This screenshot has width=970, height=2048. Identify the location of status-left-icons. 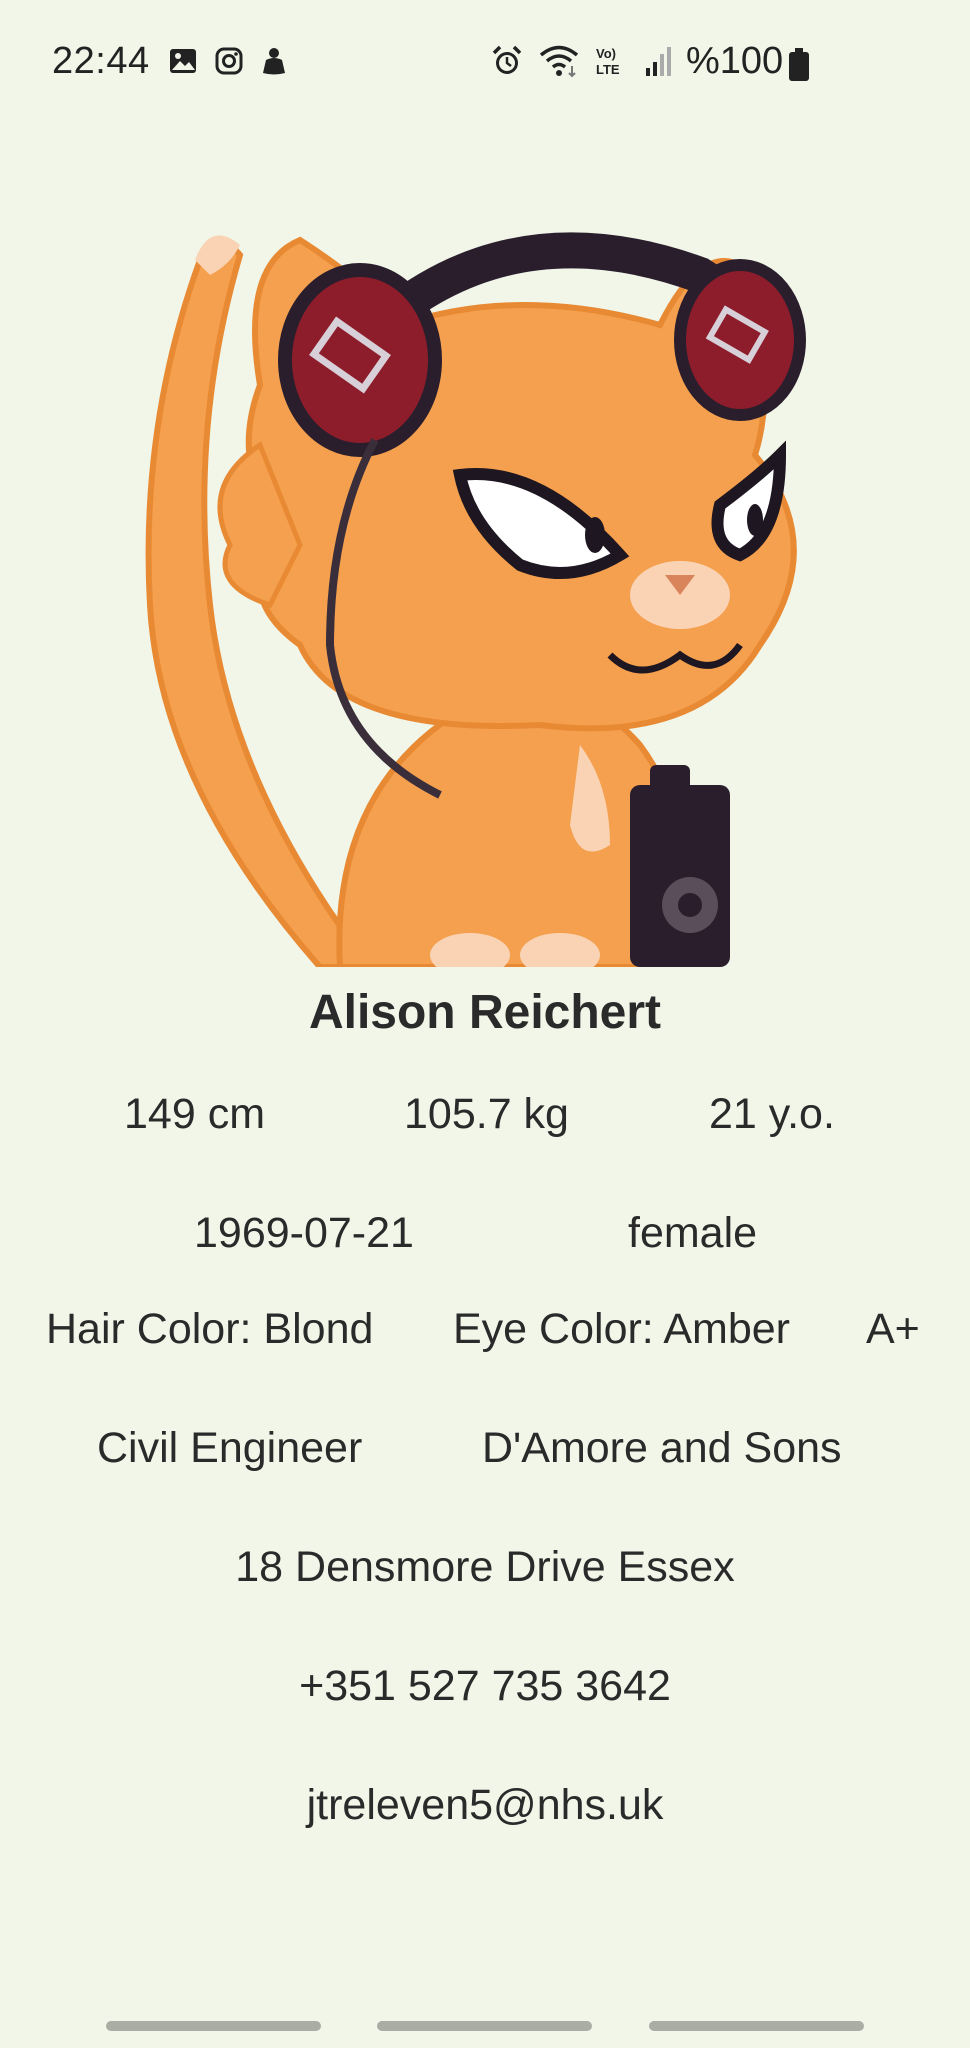
(228, 63).